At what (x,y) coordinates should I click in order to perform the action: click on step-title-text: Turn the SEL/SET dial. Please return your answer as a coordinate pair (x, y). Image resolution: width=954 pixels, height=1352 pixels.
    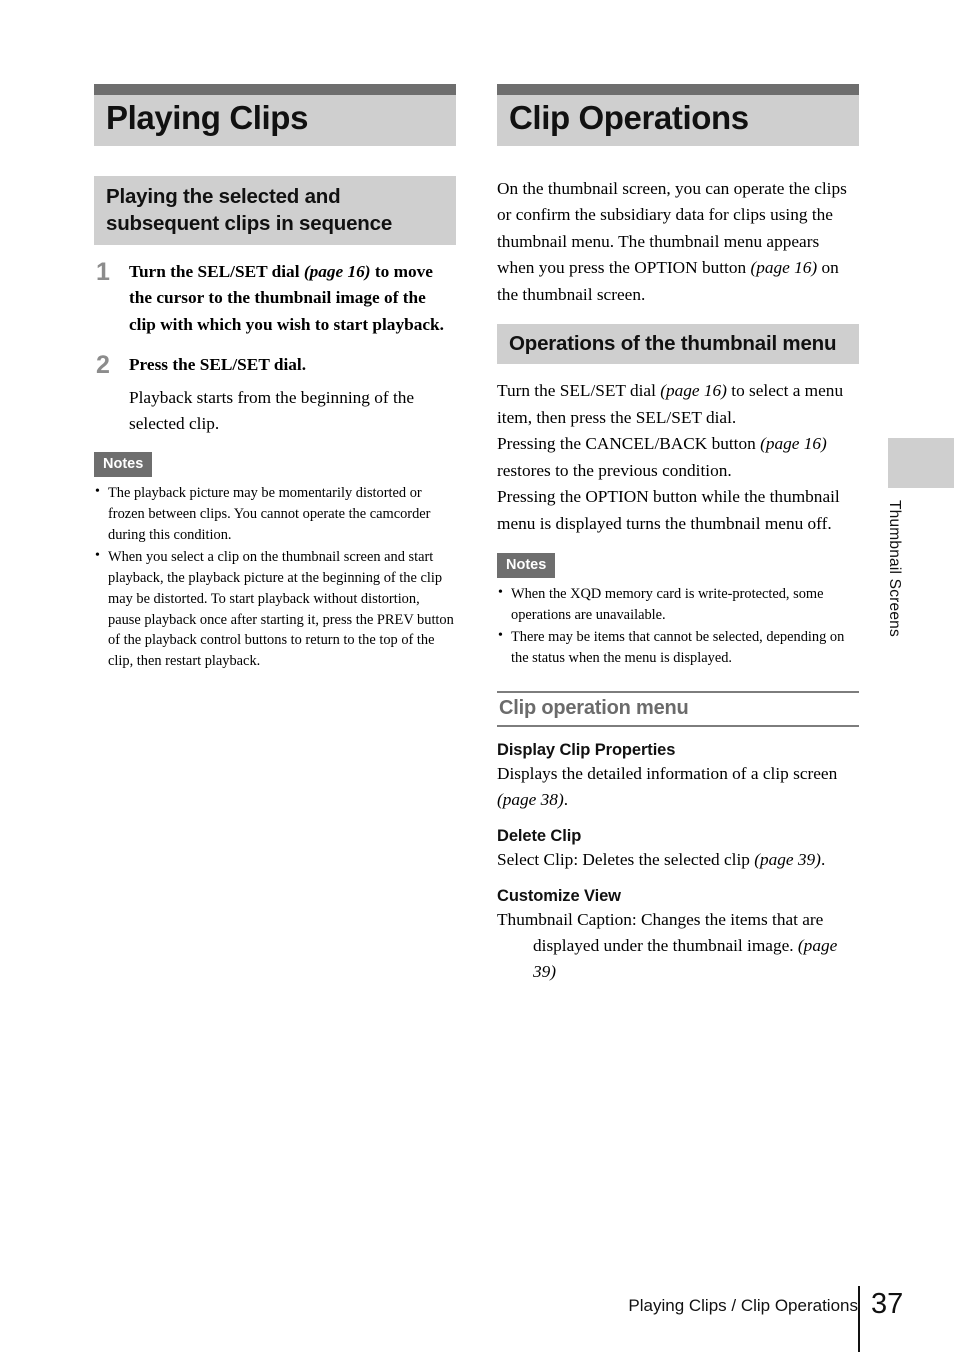
    Looking at the image, I should click on (216, 272).